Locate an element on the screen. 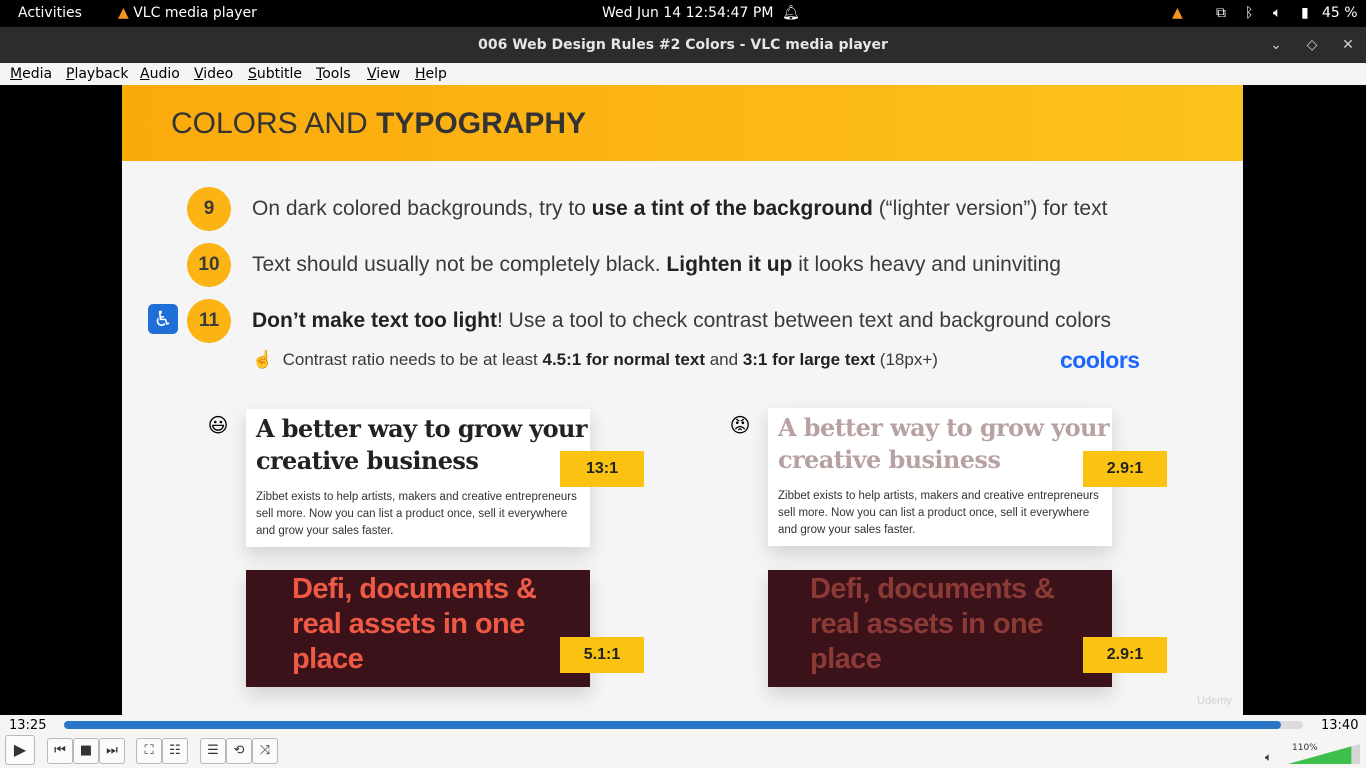 This screenshot has width=1366, height=768. volume-icon: 🔈︎ is located at coordinates (1268, 757).